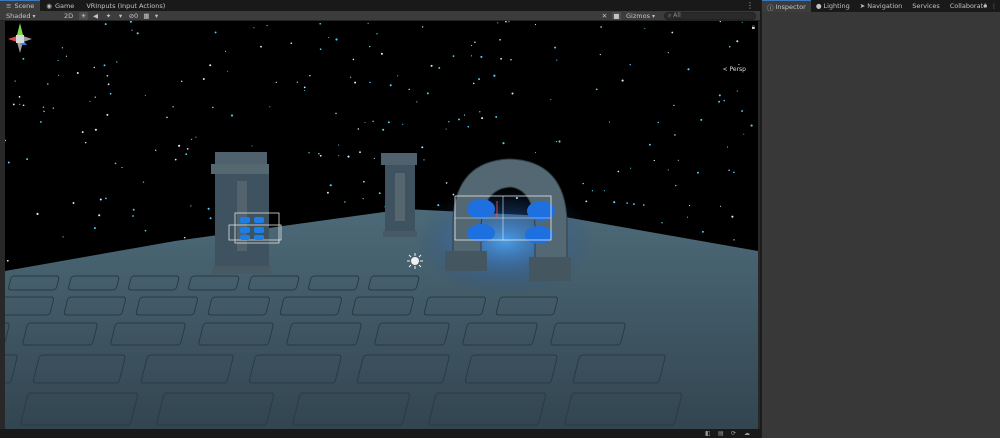  I want to click on navigation-icon: ➤, so click(862, 6).